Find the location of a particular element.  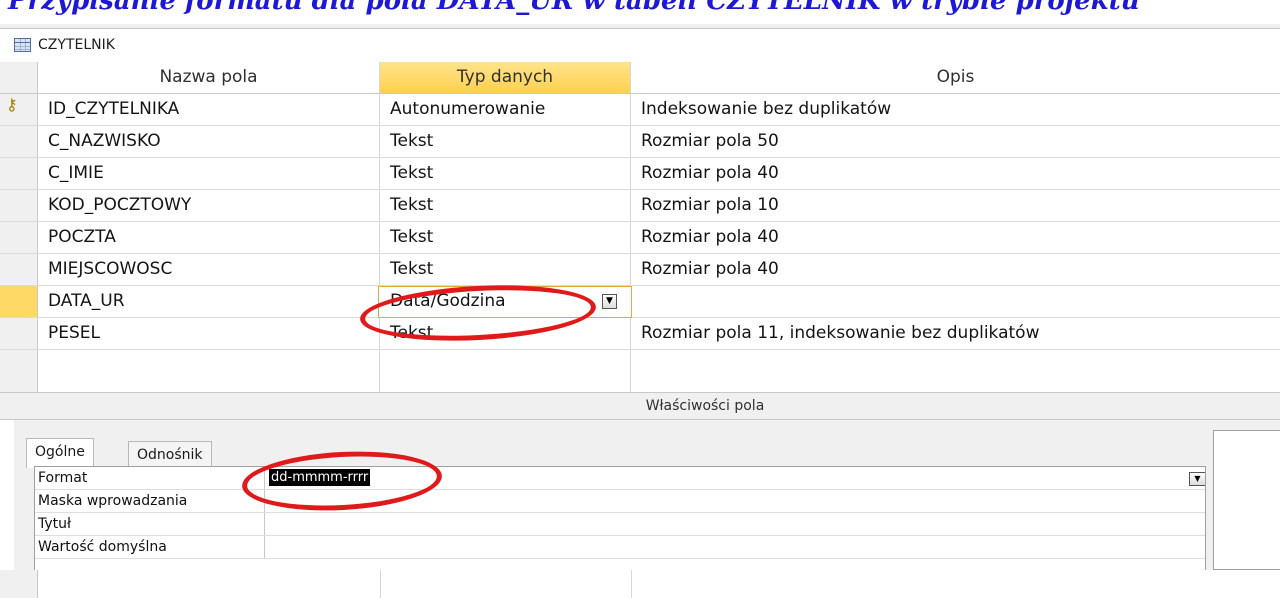

field-name-cell: POCZTA is located at coordinates (209, 237).